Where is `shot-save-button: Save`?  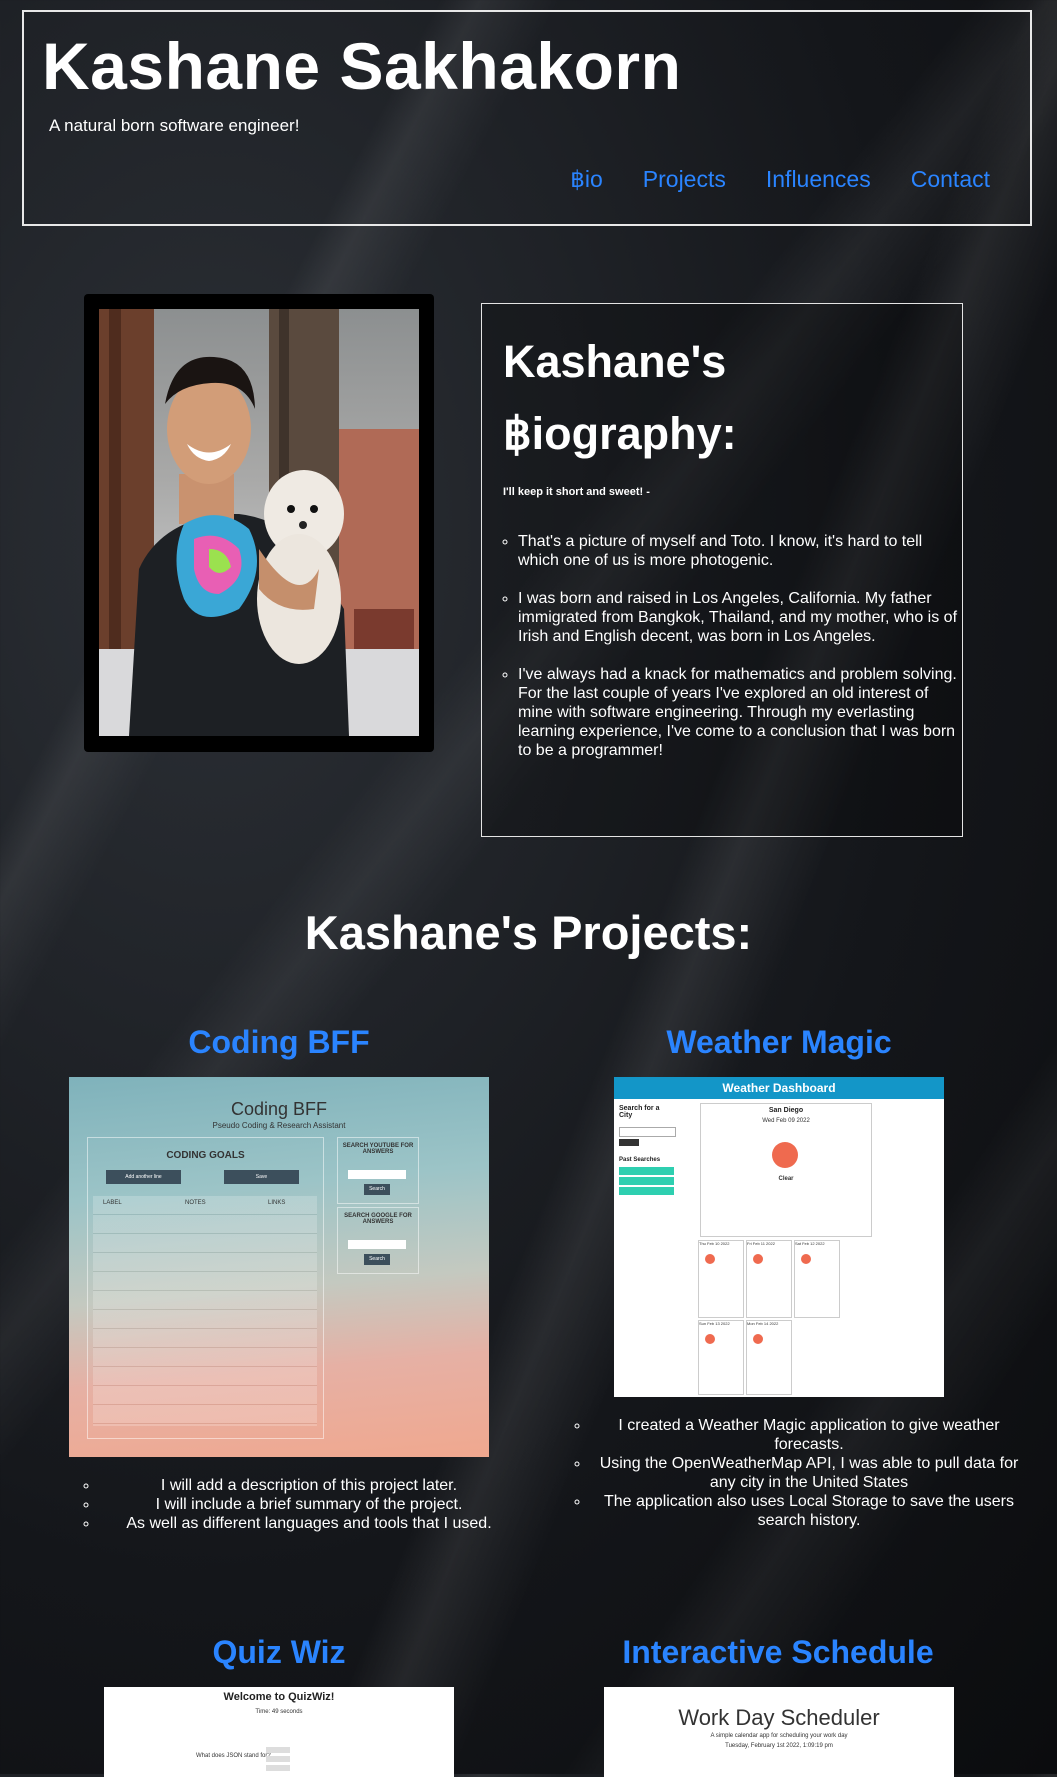 shot-save-button: Save is located at coordinates (261, 1177).